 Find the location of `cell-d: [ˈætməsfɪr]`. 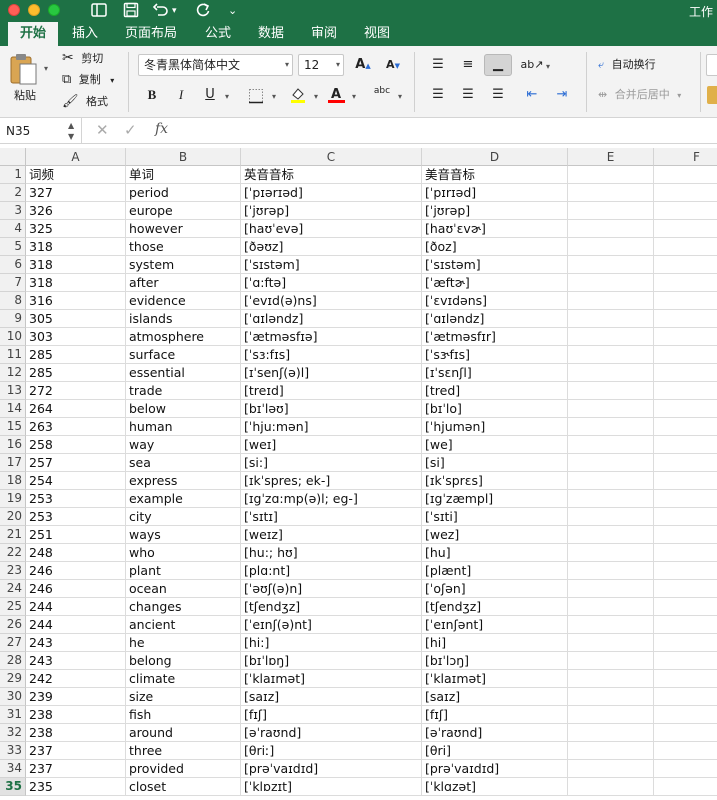

cell-d: [ˈætməsfɪr] is located at coordinates (495, 337).